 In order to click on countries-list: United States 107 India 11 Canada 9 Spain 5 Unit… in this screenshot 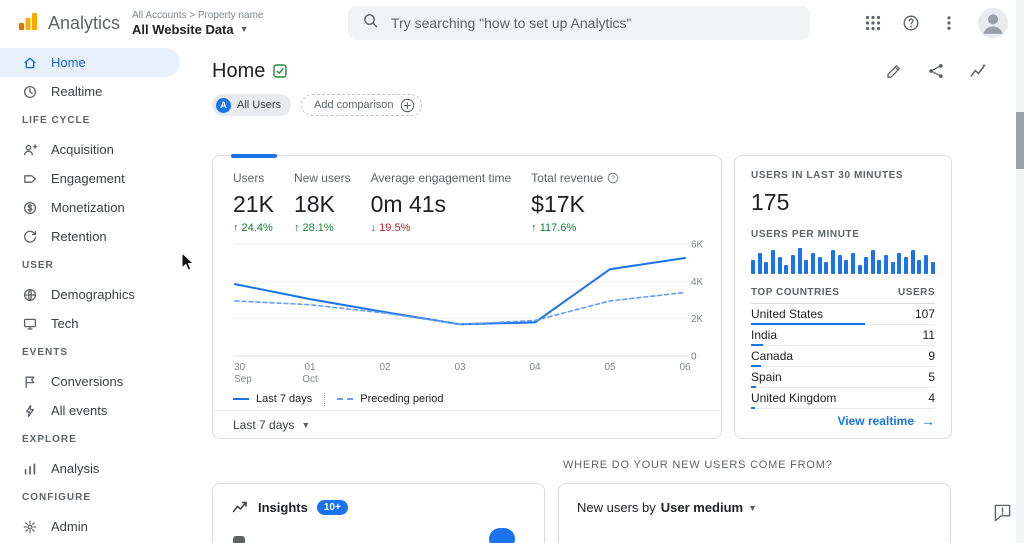, I will do `click(843, 356)`.